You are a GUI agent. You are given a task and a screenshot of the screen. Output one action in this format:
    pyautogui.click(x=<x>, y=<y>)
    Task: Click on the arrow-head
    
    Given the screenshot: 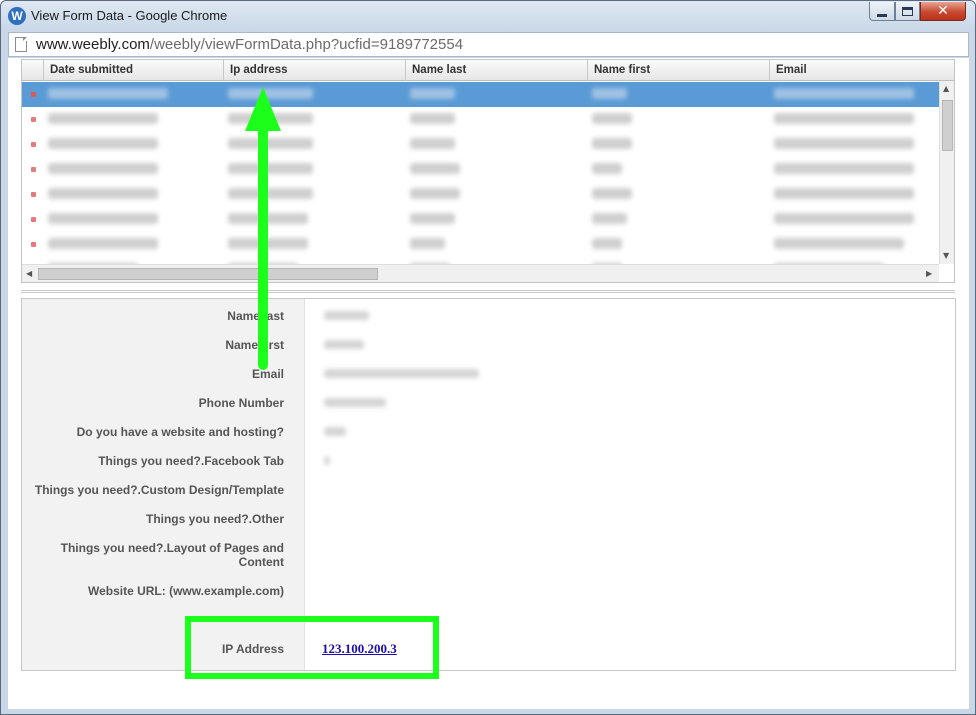 What is the action you would take?
    pyautogui.click(x=263, y=109)
    